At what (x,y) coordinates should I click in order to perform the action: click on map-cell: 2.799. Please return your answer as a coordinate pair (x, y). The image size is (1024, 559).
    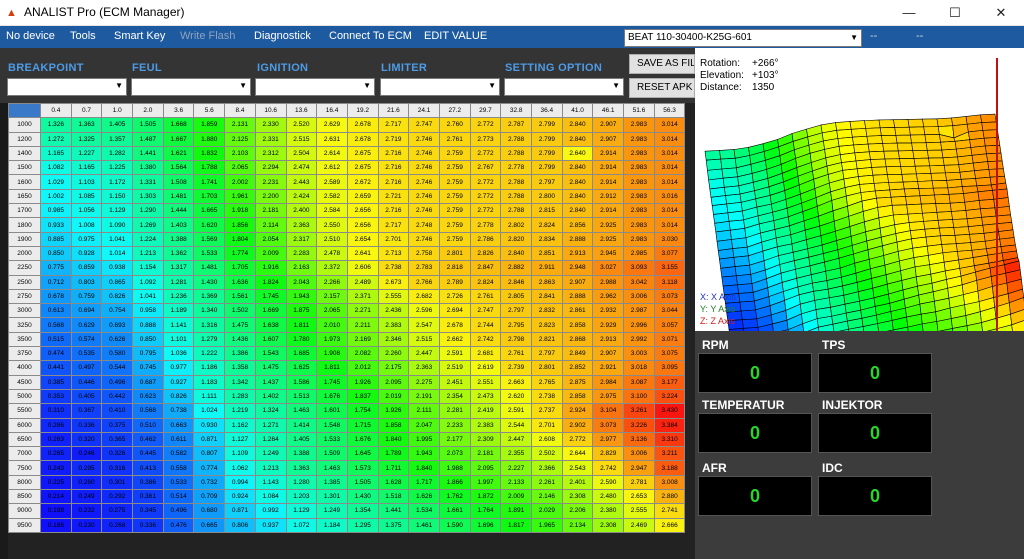
    Looking at the image, I should click on (547, 125).